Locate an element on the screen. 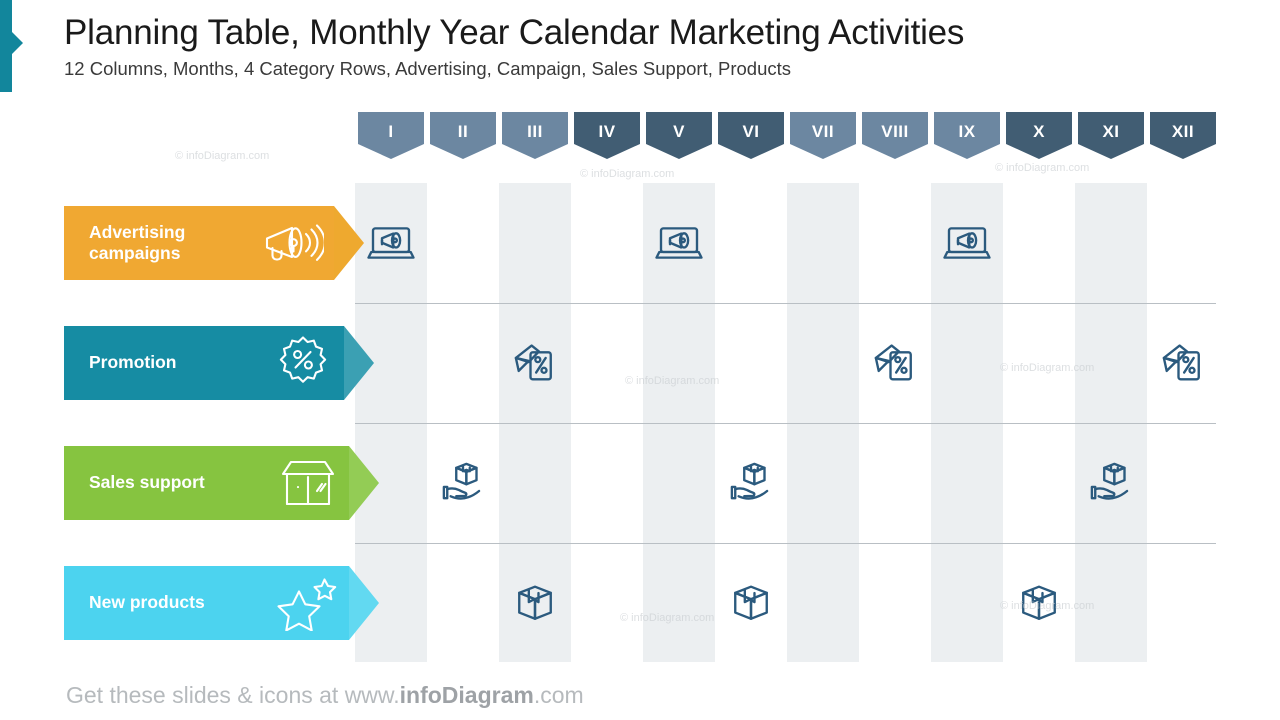 The height and width of the screenshot is (720, 1280). month-header-V: V is located at coordinates (679, 135).